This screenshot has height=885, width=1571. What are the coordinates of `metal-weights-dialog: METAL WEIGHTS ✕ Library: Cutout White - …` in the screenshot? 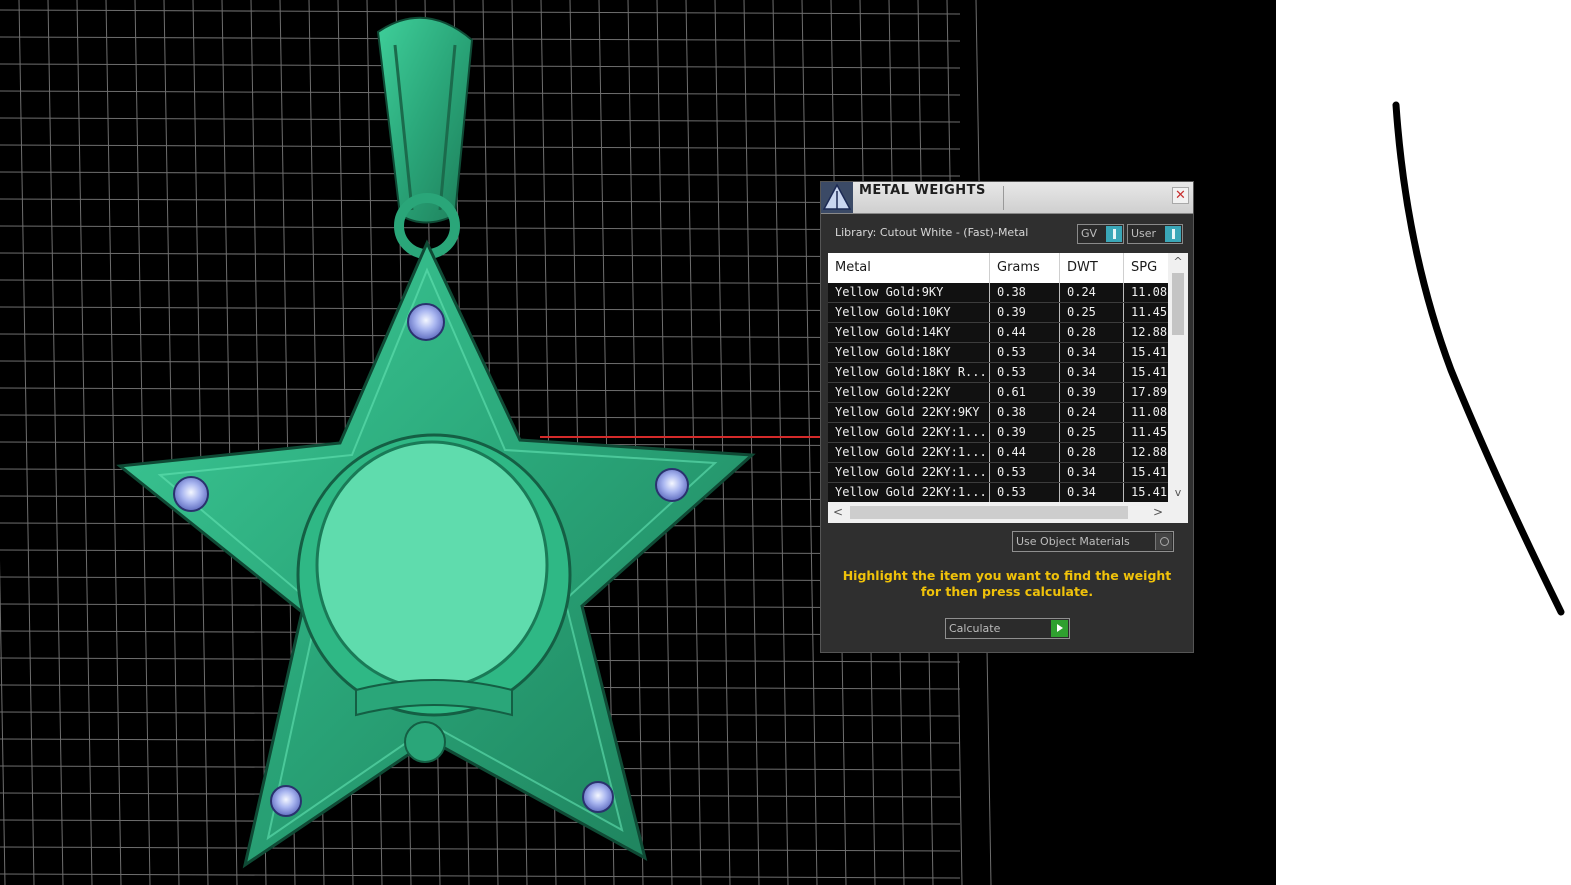 It's located at (1007, 417).